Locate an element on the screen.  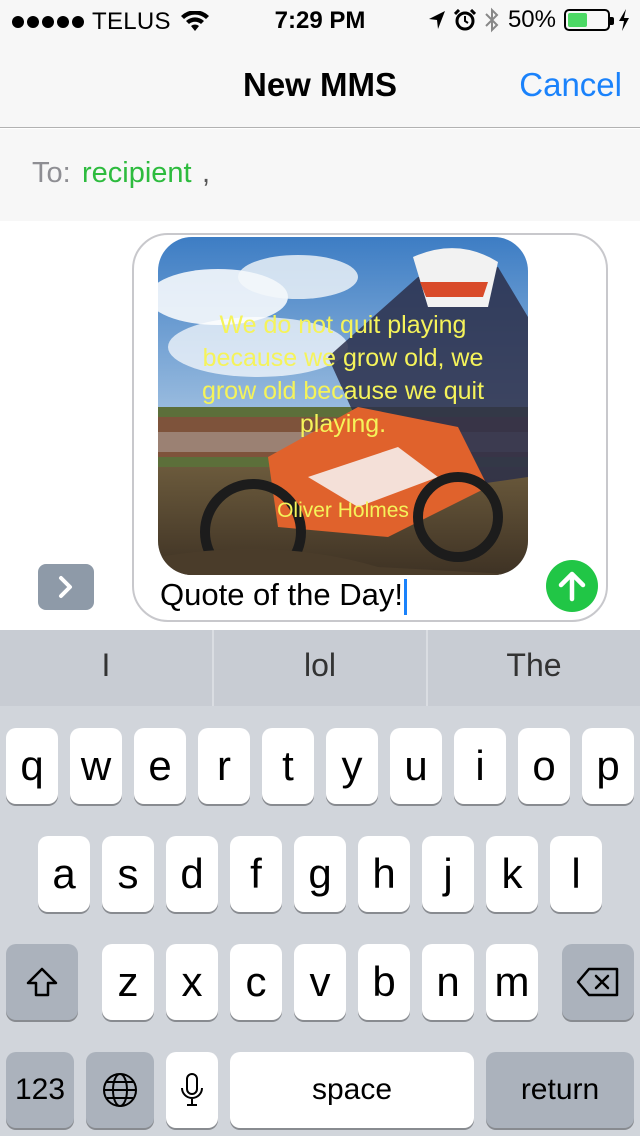
key-n: n is located at coordinates (448, 982).